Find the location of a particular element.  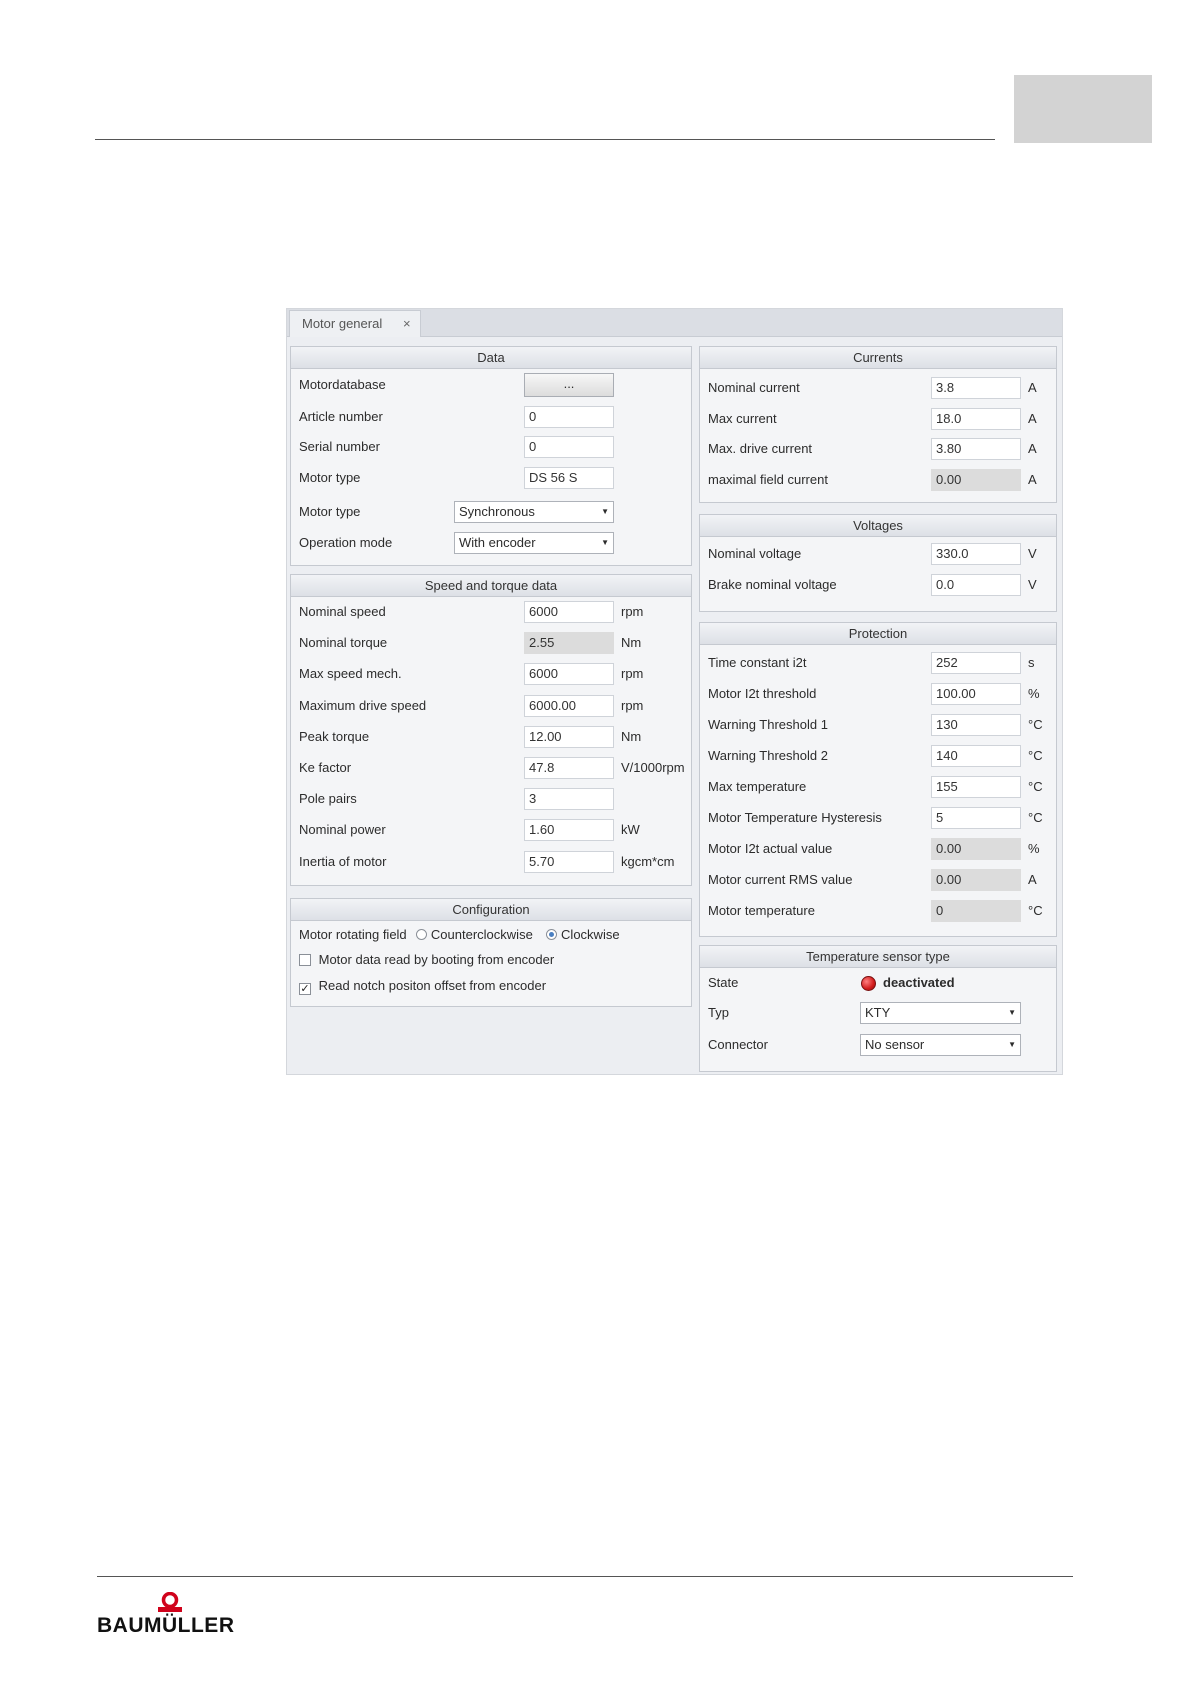

article-number-input: 0 is located at coordinates (569, 417).